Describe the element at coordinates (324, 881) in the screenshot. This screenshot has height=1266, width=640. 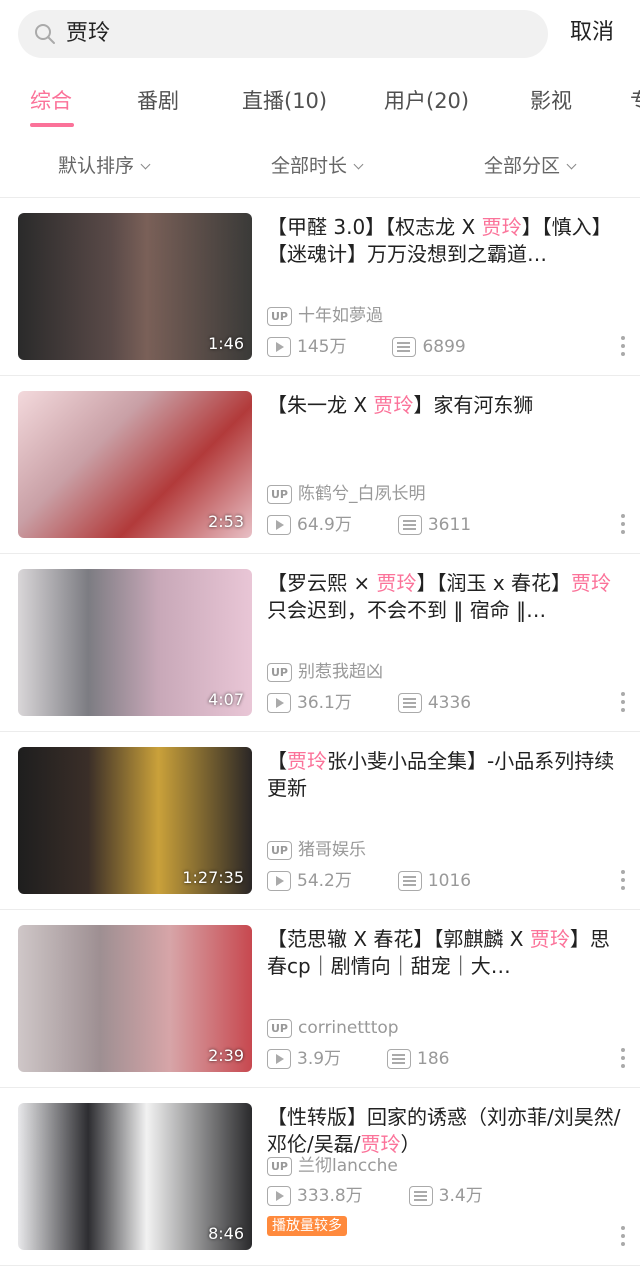
I see `view-count: 54.2万` at that location.